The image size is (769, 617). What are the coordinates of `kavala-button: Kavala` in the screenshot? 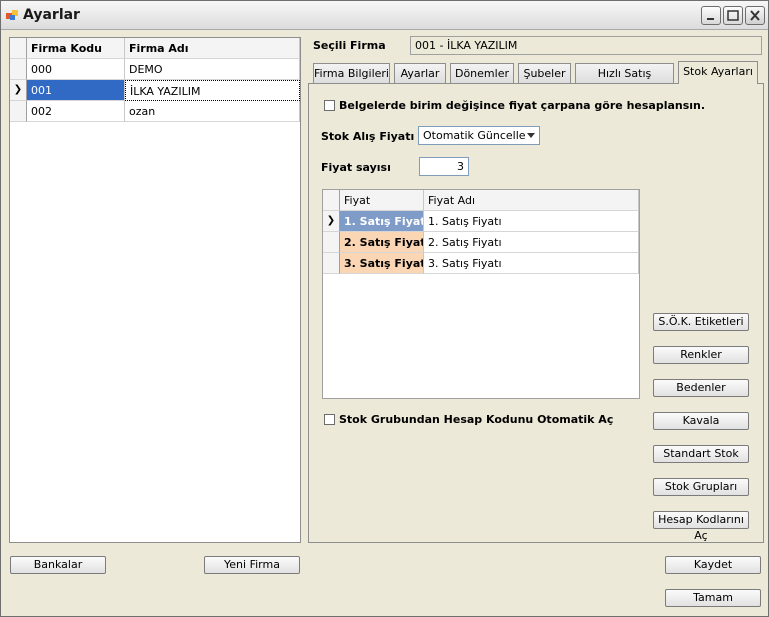 It's located at (701, 421).